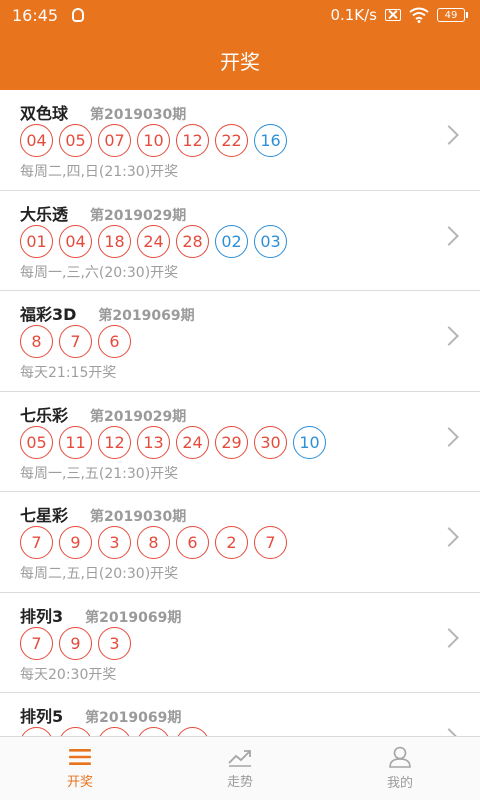  I want to click on game-name: 七星彩, so click(44, 515).